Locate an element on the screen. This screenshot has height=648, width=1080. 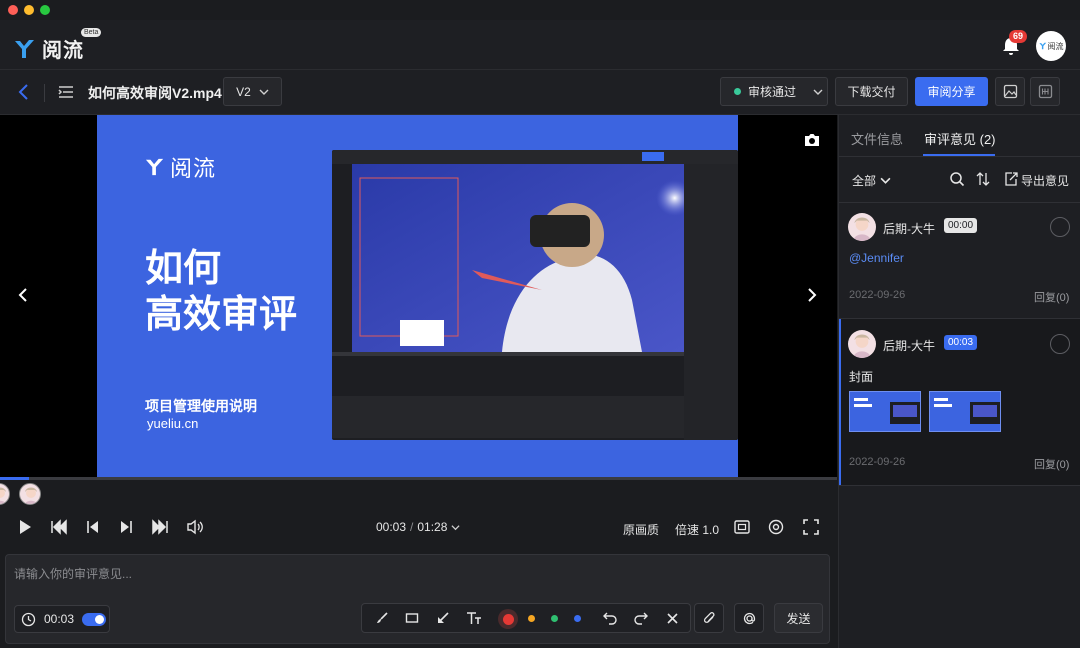
download-deliver-button: 下载交付 is located at coordinates (871, 91).